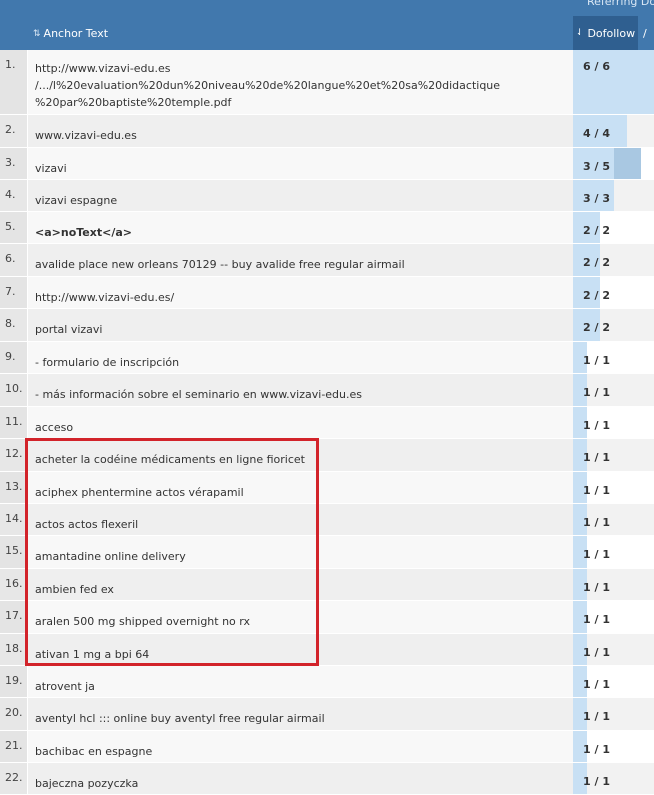 Image resolution: width=654 pixels, height=795 pixels. Describe the element at coordinates (300, 325) in the screenshot. I see `anchor-text-cell: portal vizavi` at that location.